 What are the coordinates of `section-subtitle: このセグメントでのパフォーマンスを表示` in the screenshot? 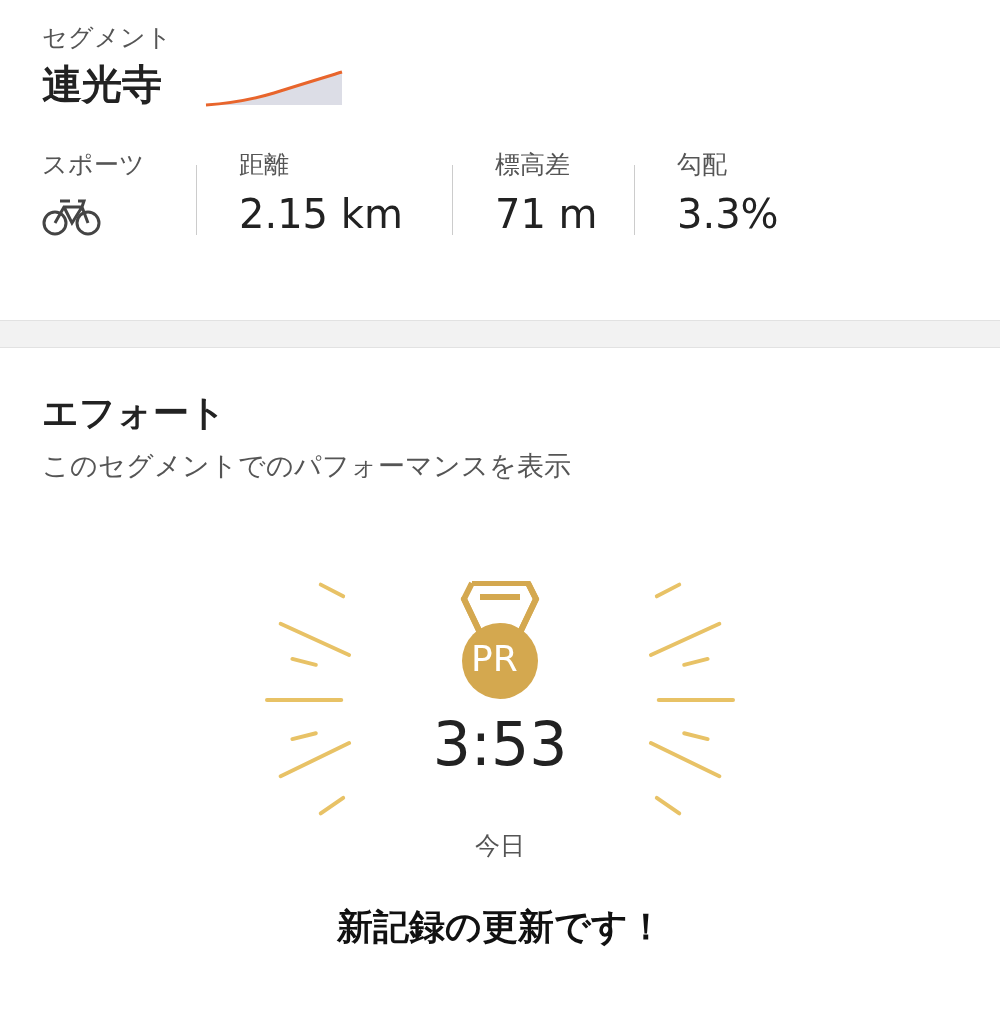 It's located at (306, 466).